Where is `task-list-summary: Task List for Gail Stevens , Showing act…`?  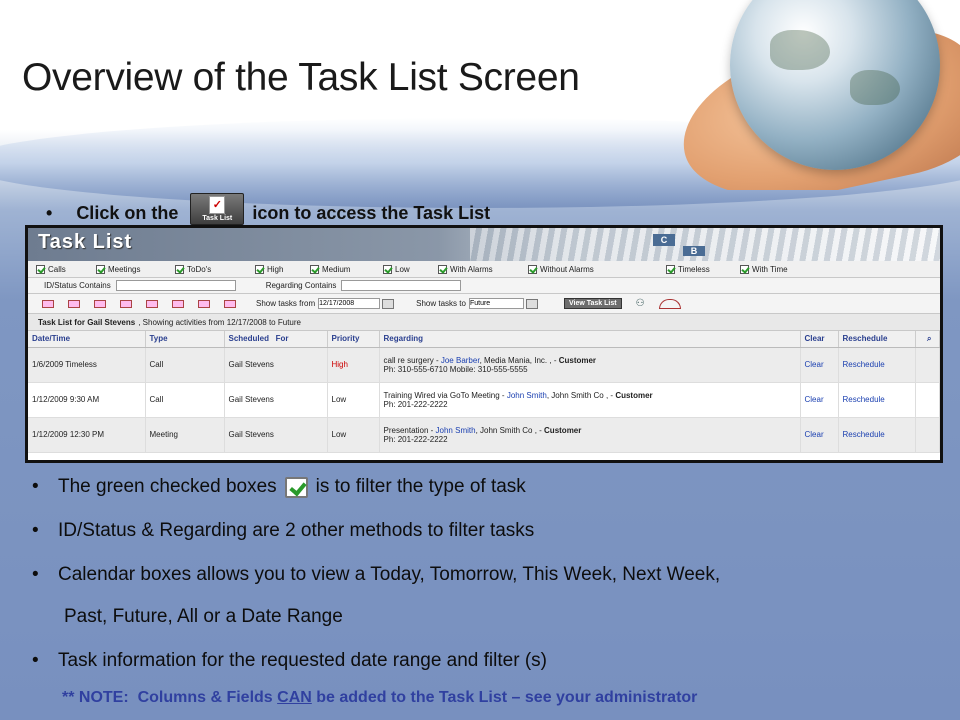
task-list-summary: Task List for Gail Stevens , Showing act… is located at coordinates (484, 322).